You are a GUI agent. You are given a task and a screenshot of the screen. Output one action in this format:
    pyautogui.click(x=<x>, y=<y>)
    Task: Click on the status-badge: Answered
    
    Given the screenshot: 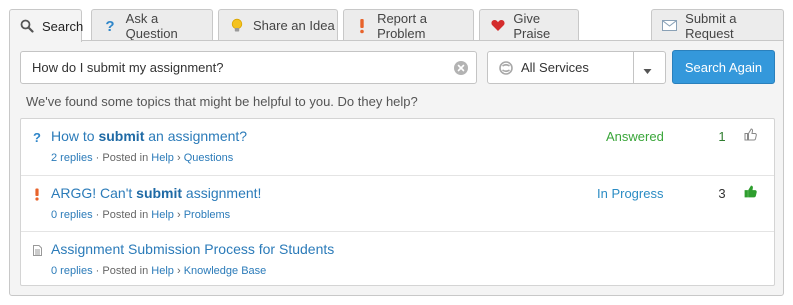 What is the action you would take?
    pyautogui.click(x=635, y=136)
    